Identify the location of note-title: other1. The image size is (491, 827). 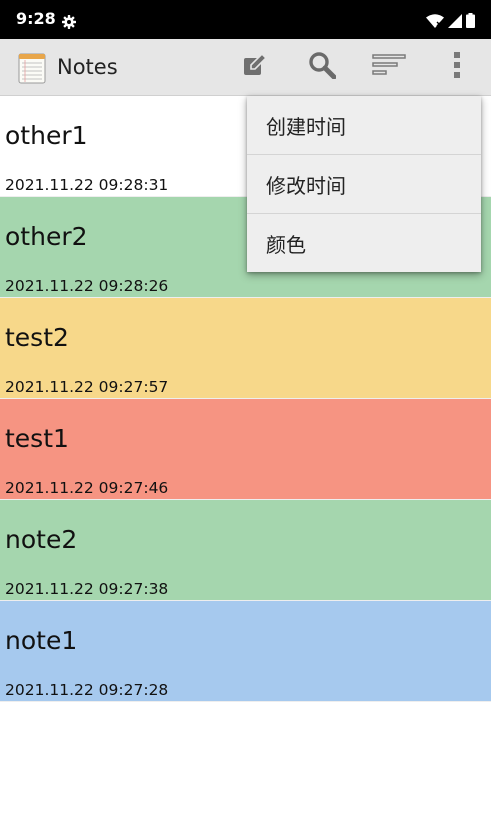
(46, 135).